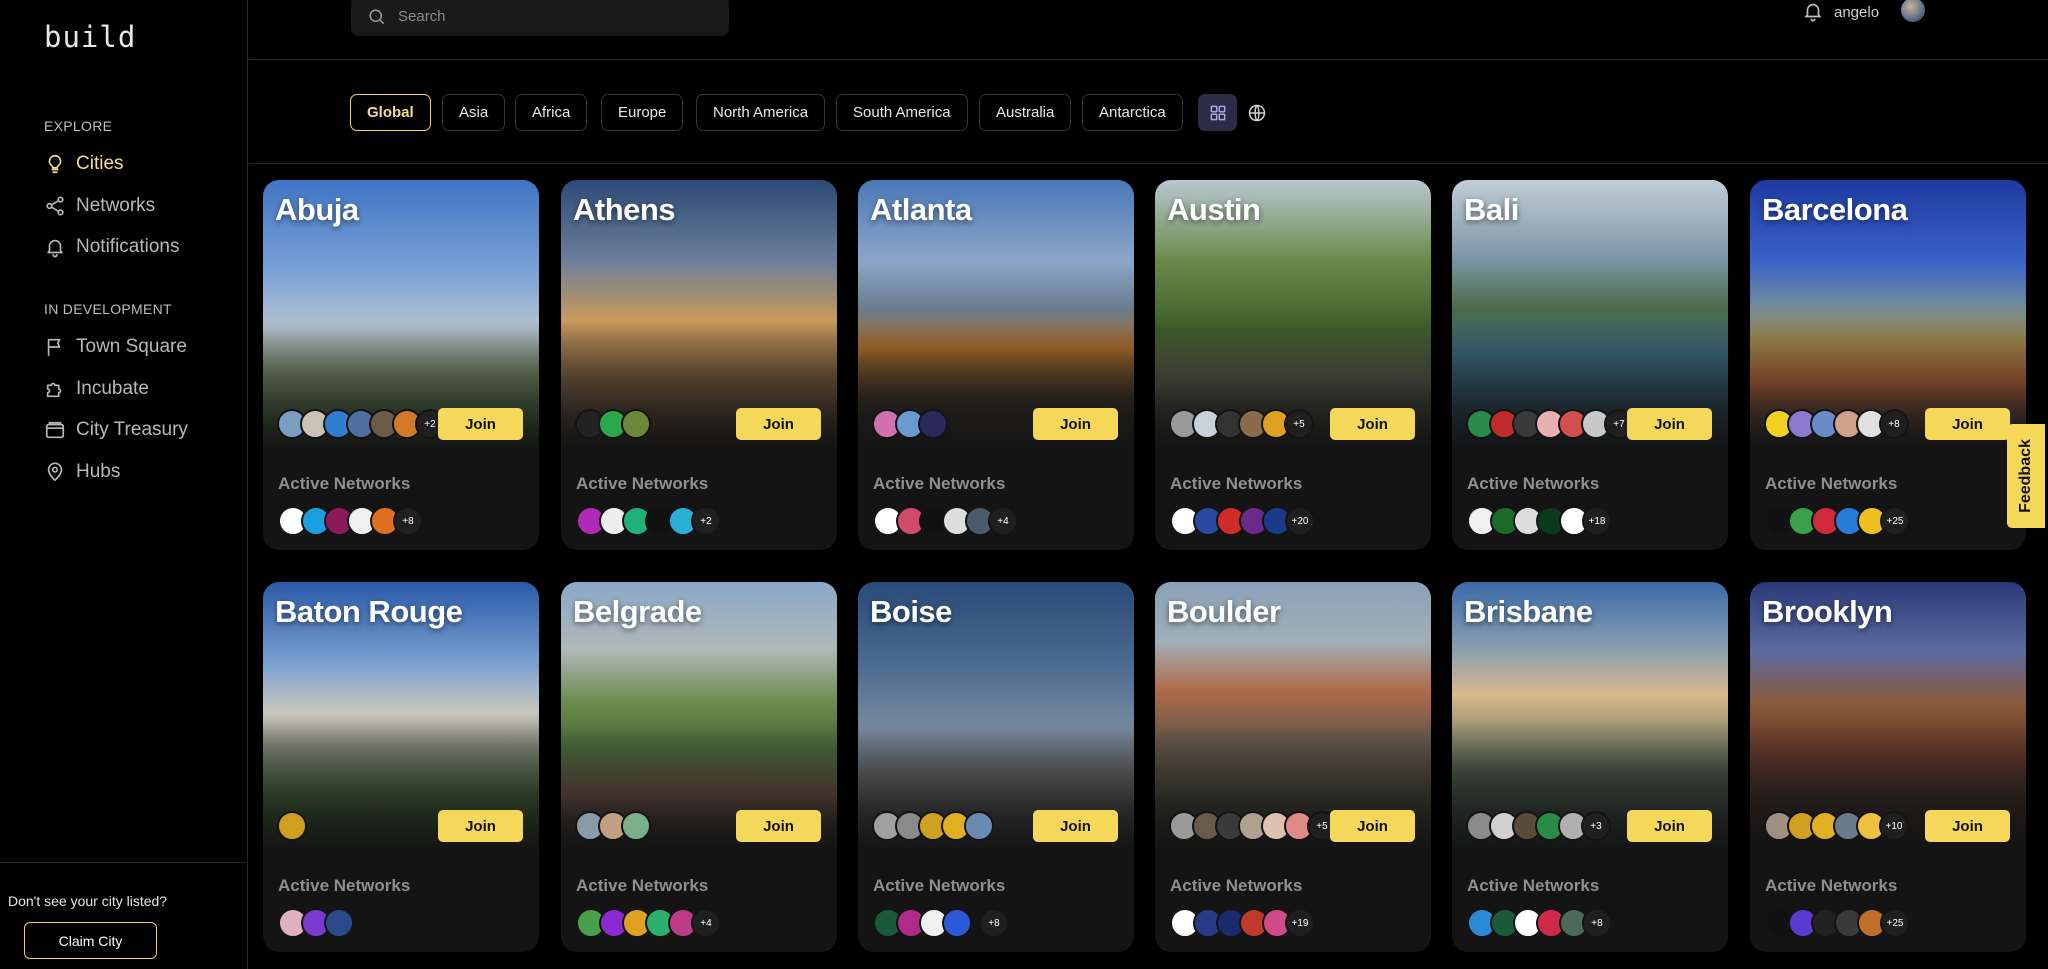  Describe the element at coordinates (361, 424) in the screenshot. I see `member-avatars: +2` at that location.